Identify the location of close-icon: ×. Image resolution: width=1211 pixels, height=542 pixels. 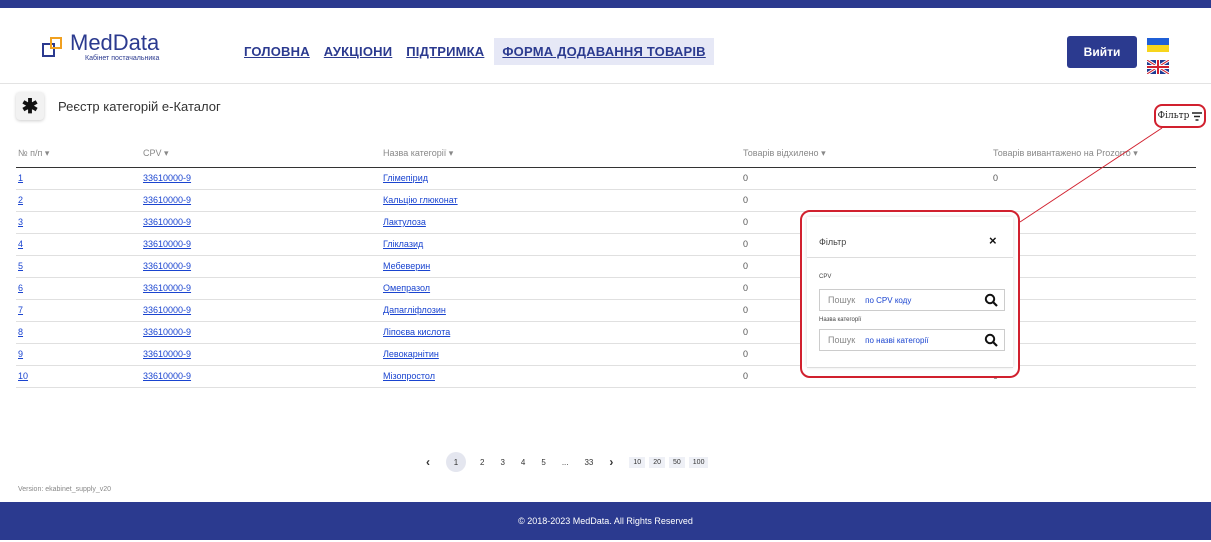
(993, 240).